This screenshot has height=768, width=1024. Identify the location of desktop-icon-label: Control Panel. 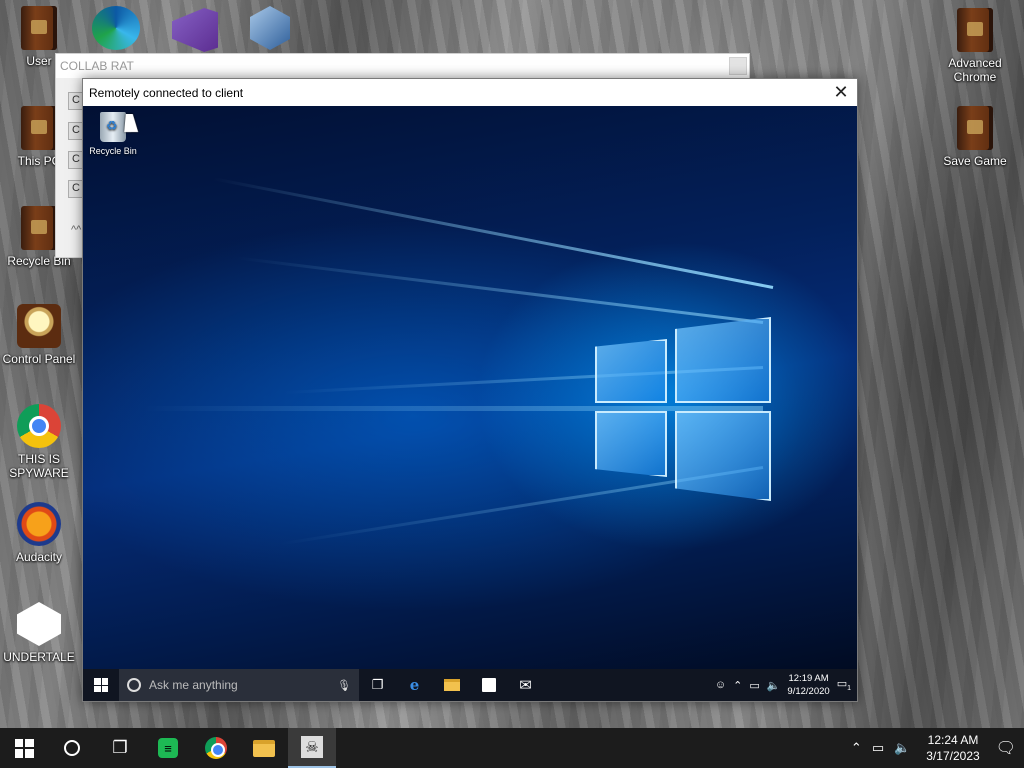
(39, 359).